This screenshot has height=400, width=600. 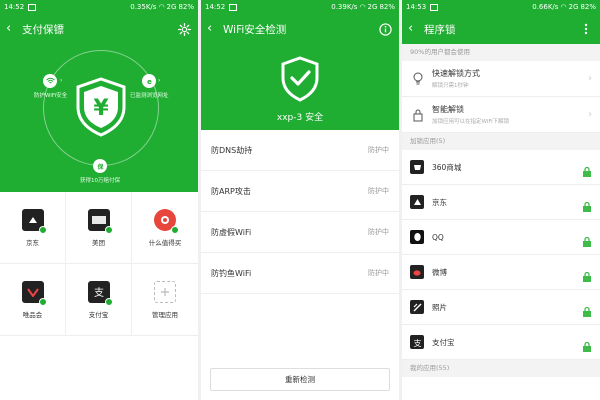 I want to click on protection-hero: ¥ › 防护WiFi安全 e › 已监测浏览网址 保 获得10万赔付保, so click(x=99, y=118).